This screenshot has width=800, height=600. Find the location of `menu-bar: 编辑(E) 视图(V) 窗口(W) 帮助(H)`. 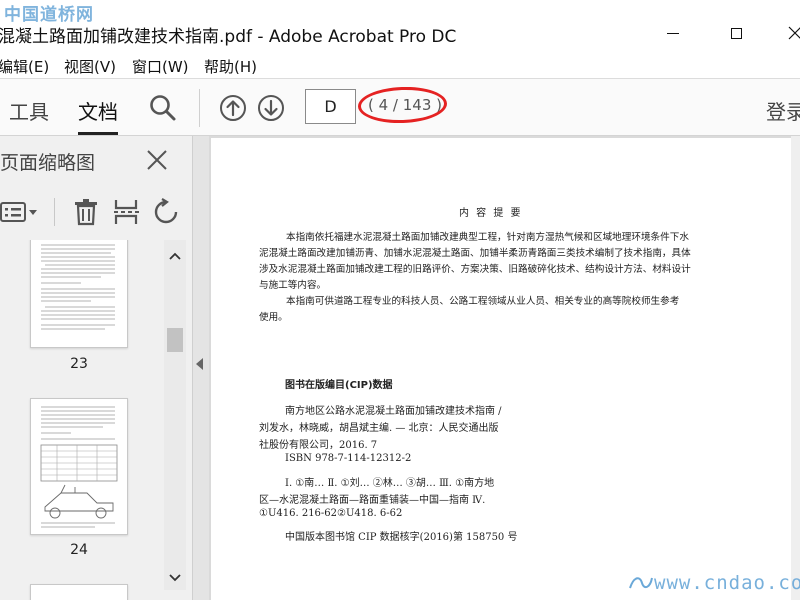

menu-bar: 编辑(E) 视图(V) 窗口(W) 帮助(H) is located at coordinates (400, 65).